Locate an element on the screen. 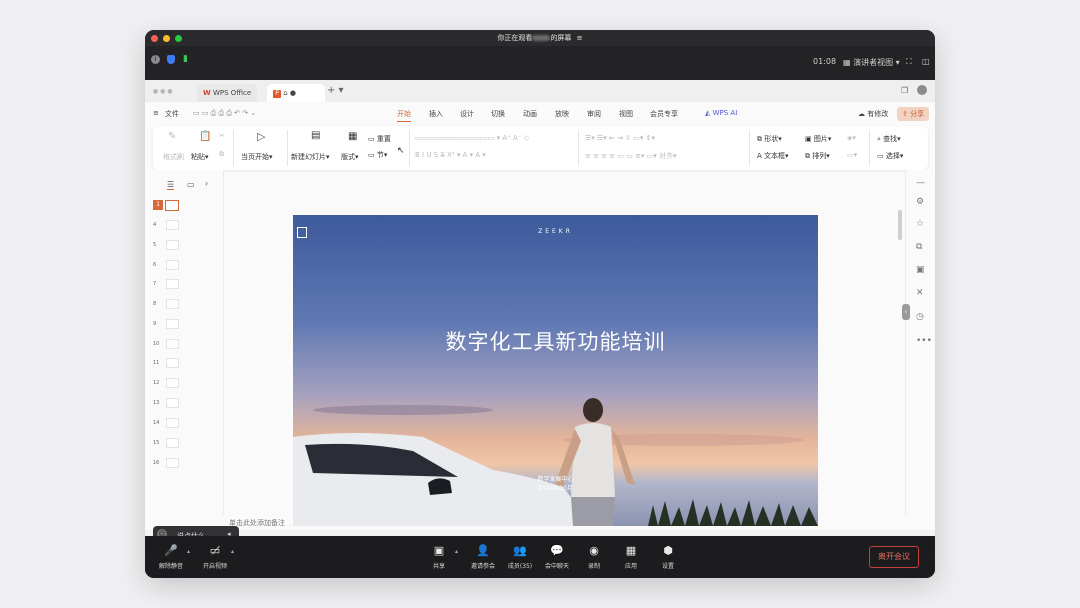  fullscreen-icon: ⛶ is located at coordinates (909, 62).